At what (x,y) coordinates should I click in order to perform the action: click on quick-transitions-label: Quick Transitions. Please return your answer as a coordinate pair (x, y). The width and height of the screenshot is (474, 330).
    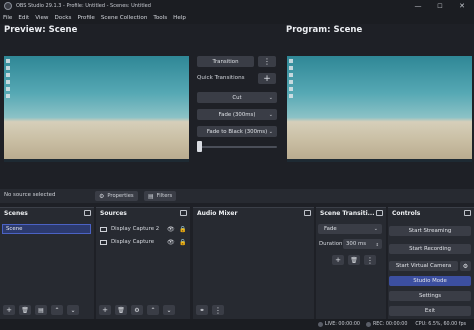
    Looking at the image, I should click on (221, 78).